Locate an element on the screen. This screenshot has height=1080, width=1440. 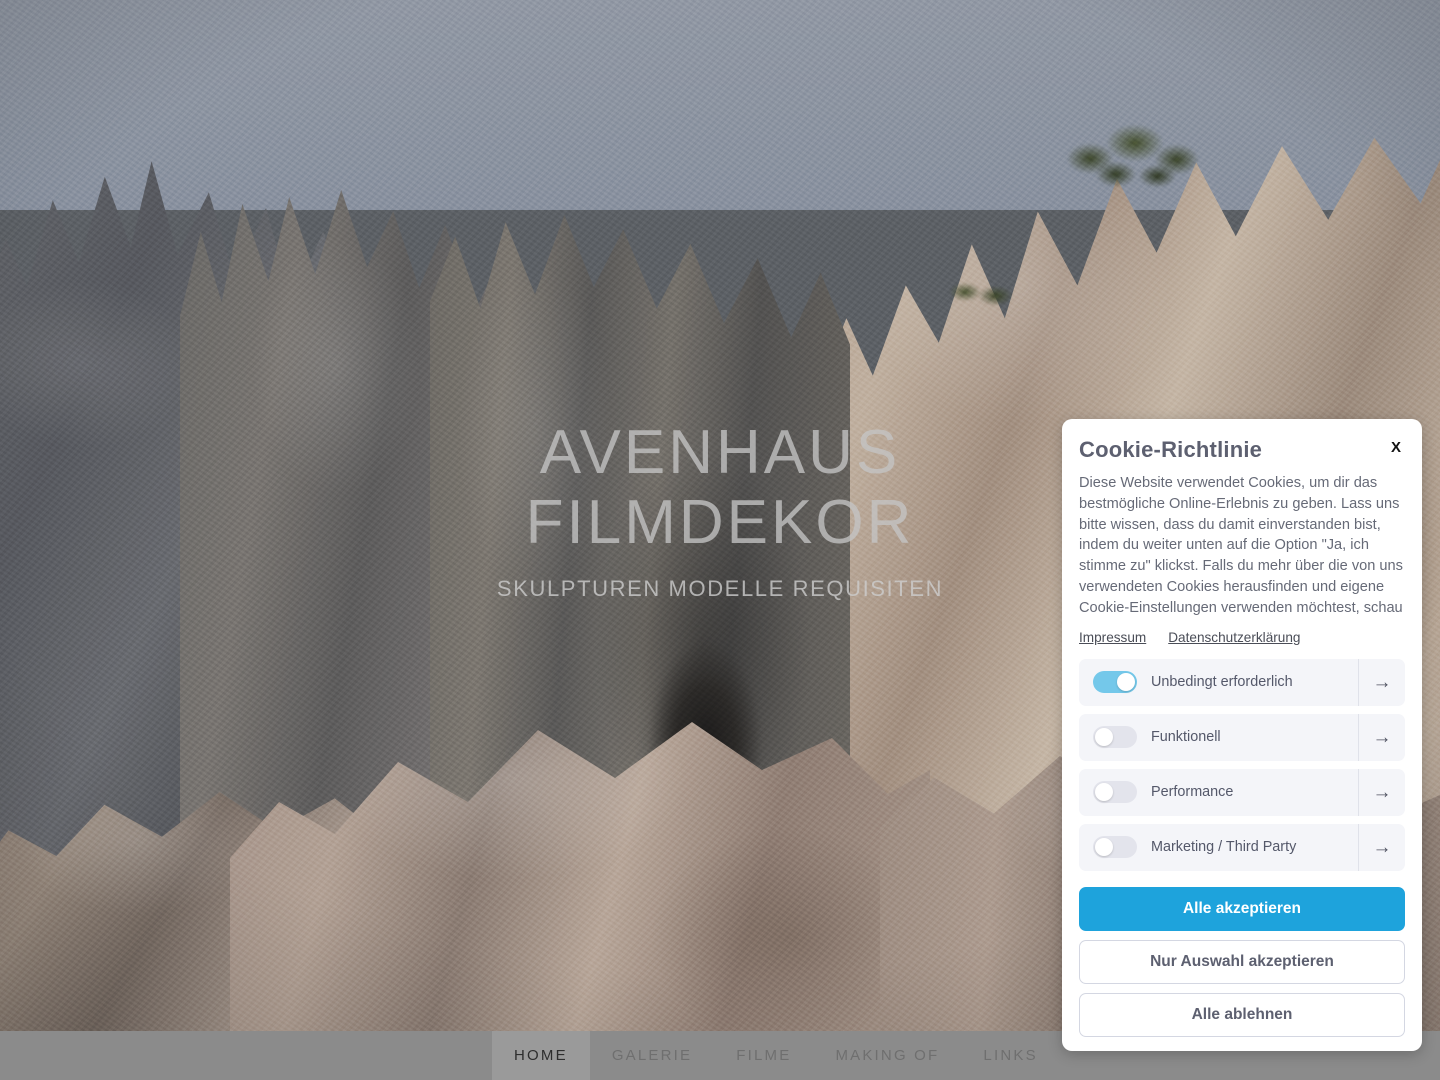
cookie-category-label-performance: Performance is located at coordinates (1192, 792).